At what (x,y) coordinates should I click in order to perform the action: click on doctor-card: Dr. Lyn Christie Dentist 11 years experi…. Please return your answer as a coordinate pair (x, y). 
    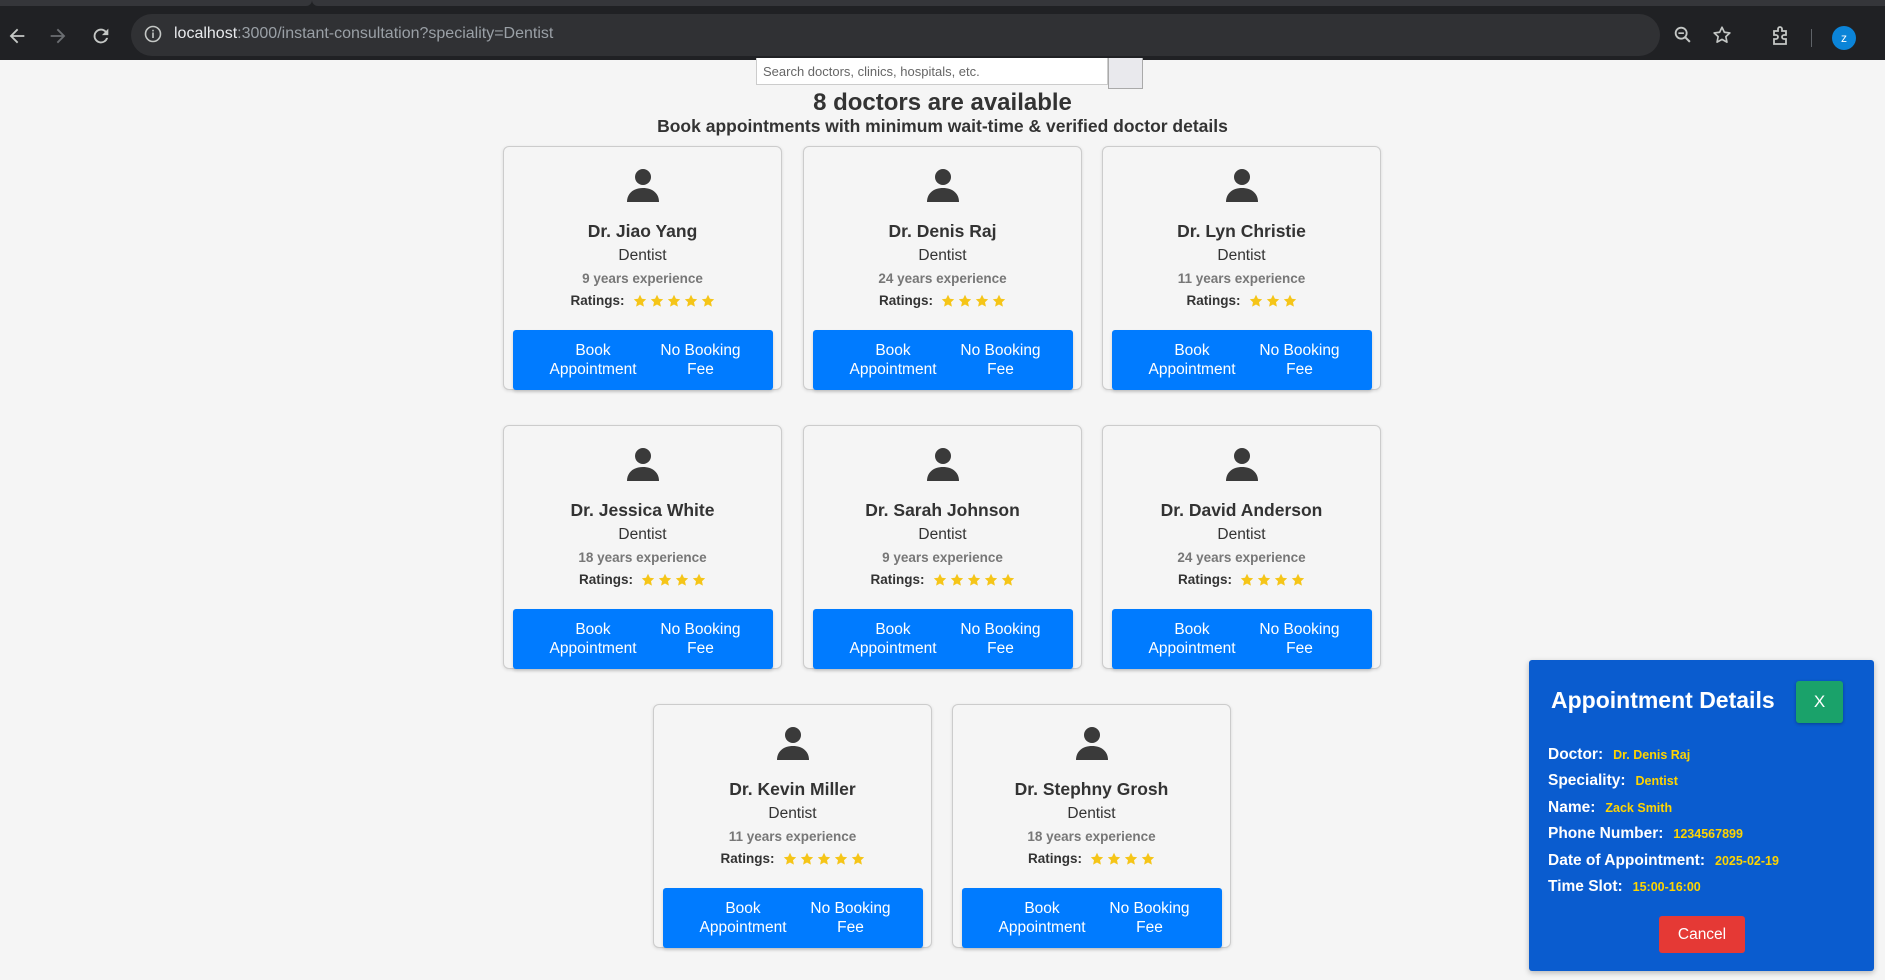
    Looking at the image, I should click on (1241, 268).